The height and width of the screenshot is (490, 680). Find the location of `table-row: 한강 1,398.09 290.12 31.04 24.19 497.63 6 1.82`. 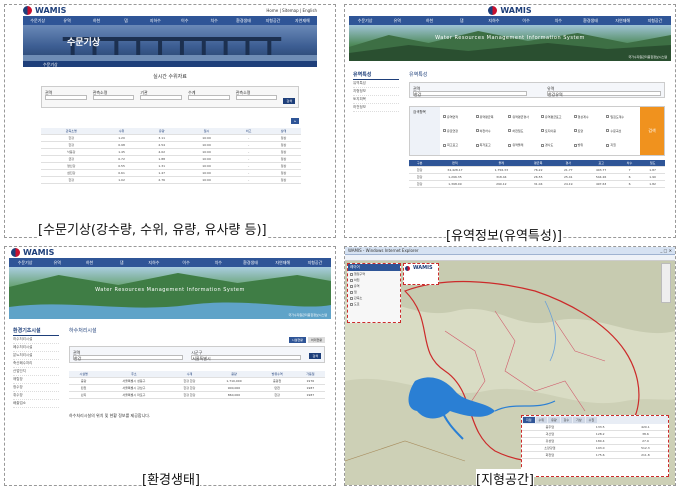

table-row: 한강 1,398.09 290.12 31.04 24.19 497.63 6 1.82 is located at coordinates (537, 184).